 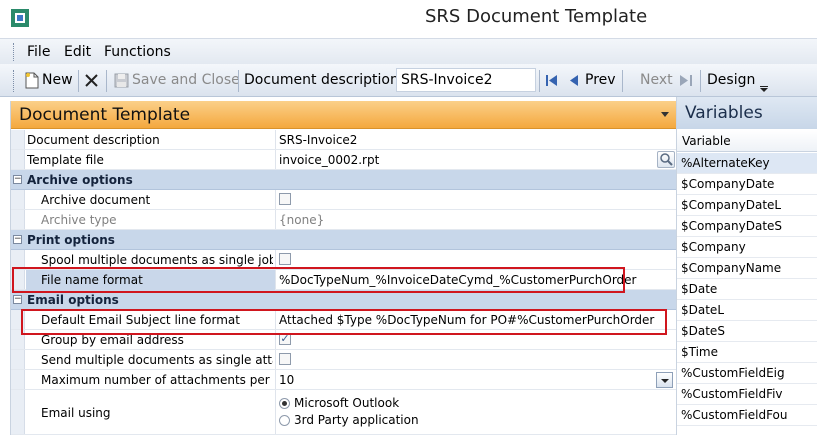 What do you see at coordinates (724, 113) in the screenshot?
I see `variables-title: Variables` at bounding box center [724, 113].